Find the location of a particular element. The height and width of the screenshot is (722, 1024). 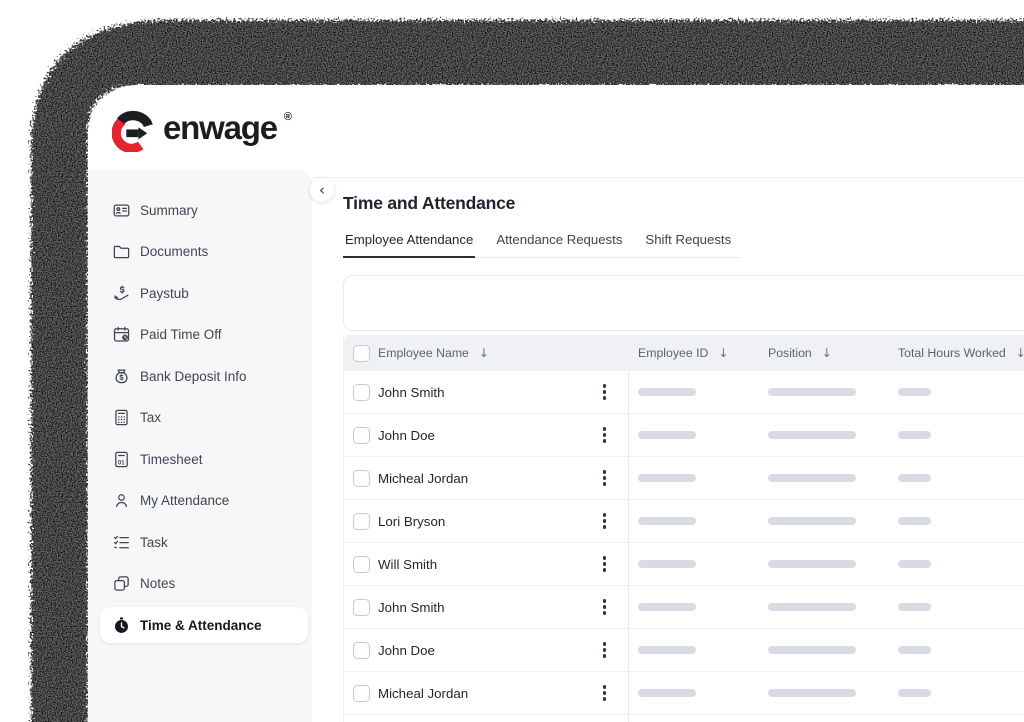

checklist-icon is located at coordinates (121, 542).